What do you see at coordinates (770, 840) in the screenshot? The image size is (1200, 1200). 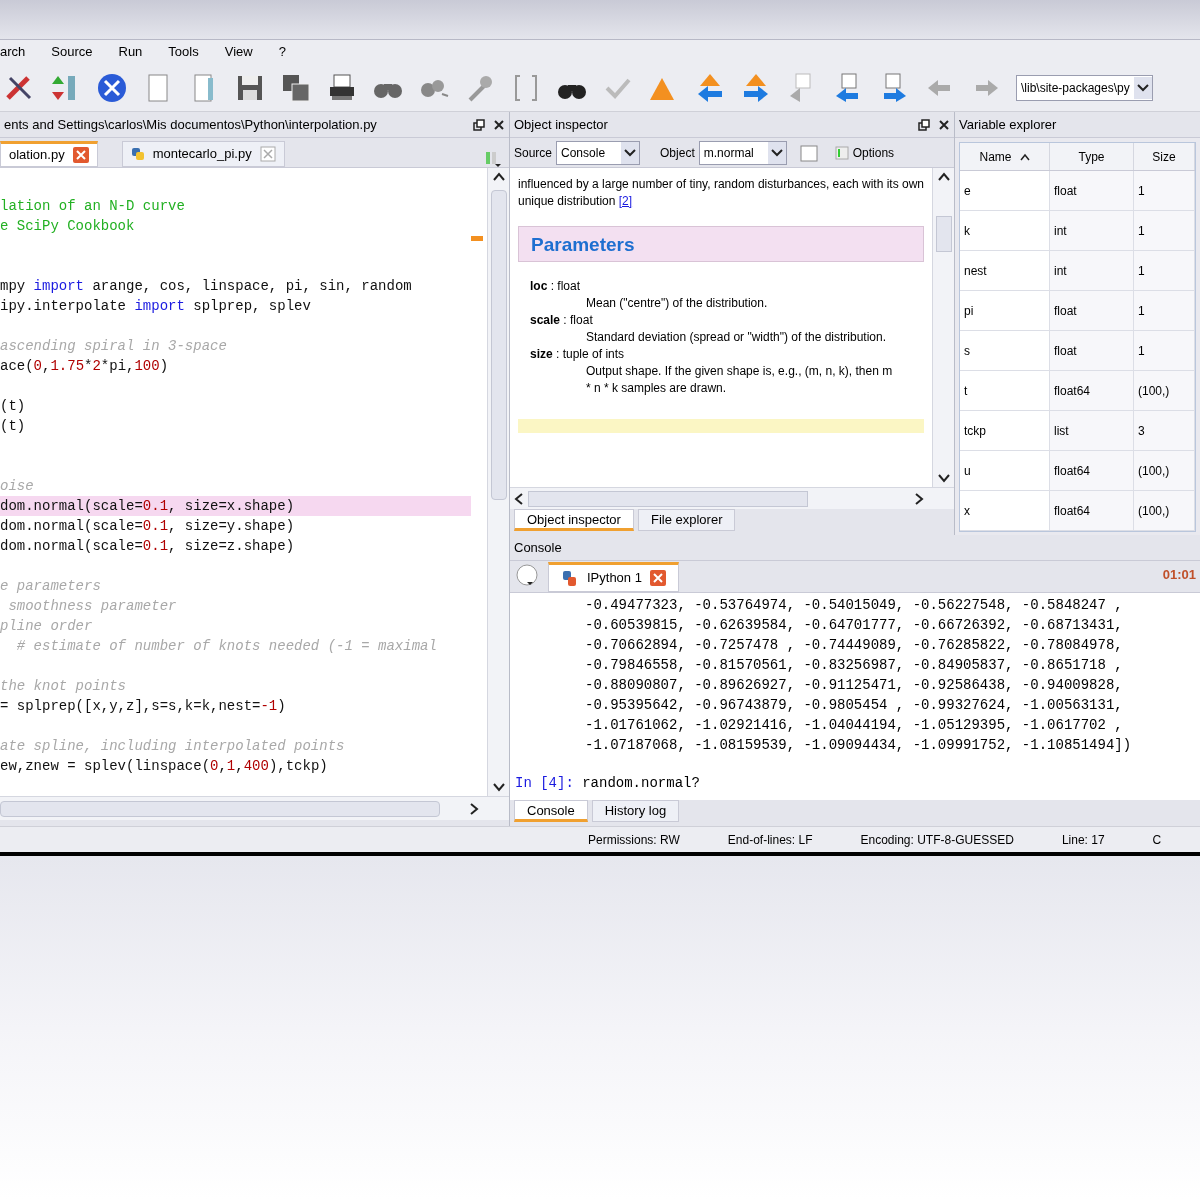 I see `status-text: End-of-lines: LF` at bounding box center [770, 840].